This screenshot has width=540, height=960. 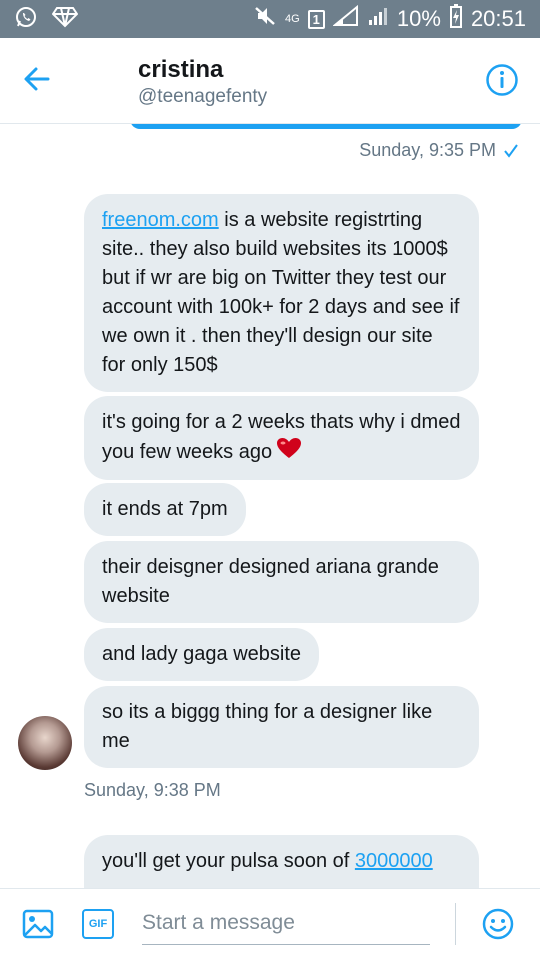 I want to click on message-composer: GIF, so click(x=270, y=924).